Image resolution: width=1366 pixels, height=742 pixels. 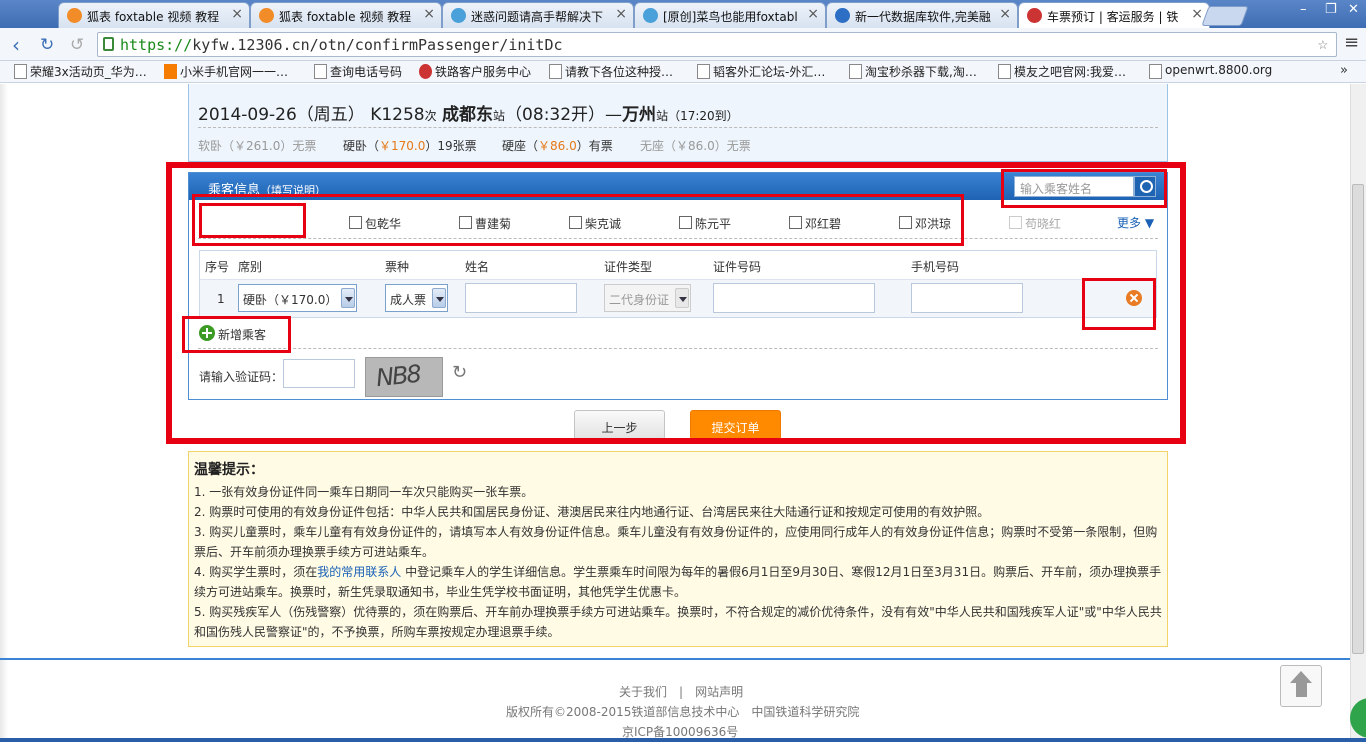 I want to click on seat-soft-sleeper: 软卧（￥261.0）无票, so click(x=257, y=145).